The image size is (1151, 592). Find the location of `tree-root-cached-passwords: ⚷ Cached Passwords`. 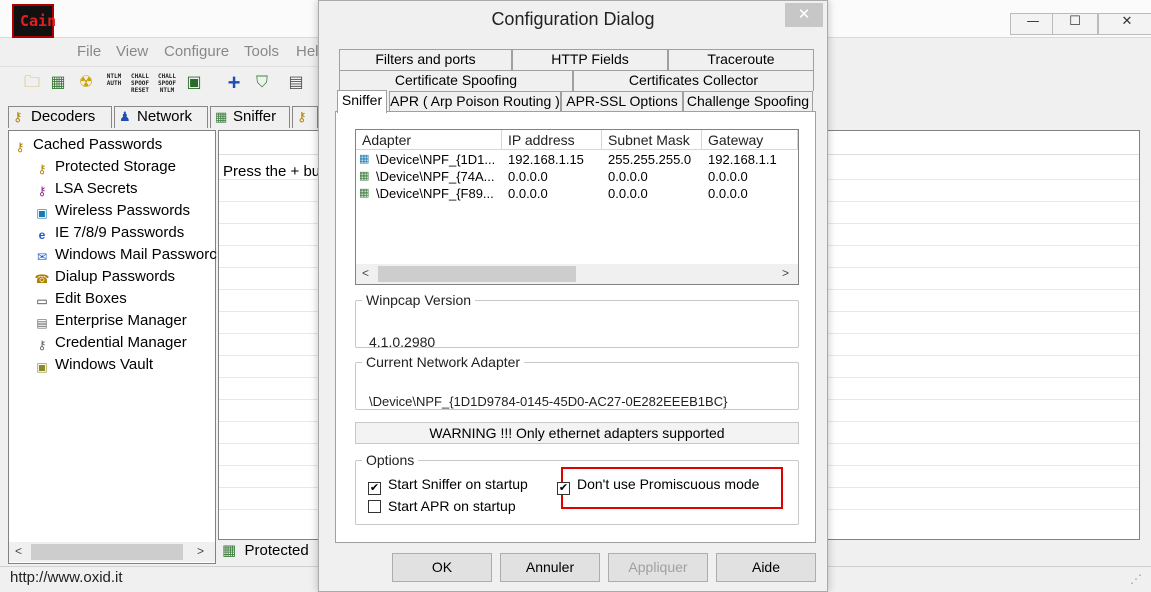

tree-root-cached-passwords: ⚷ Cached Passwords is located at coordinates (87, 146).